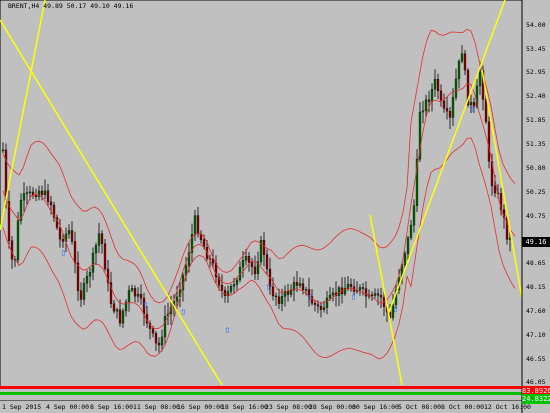  Describe the element at coordinates (536, 120) in the screenshot. I see `price-tick: 51.85` at that location.